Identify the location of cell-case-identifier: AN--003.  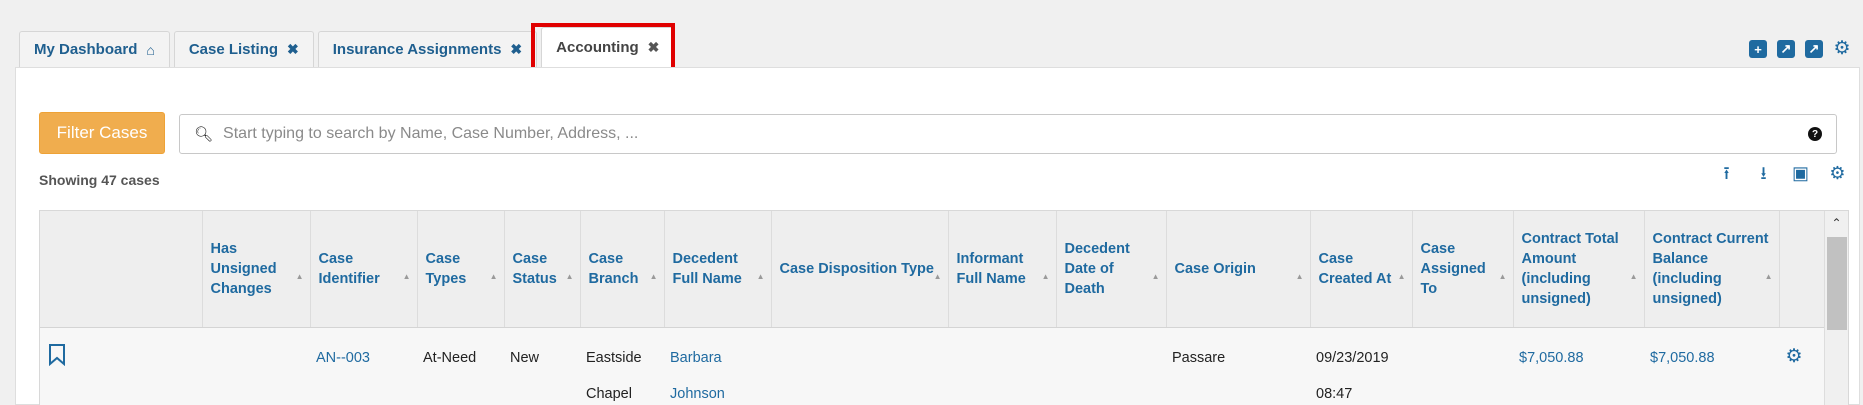
(363, 366).